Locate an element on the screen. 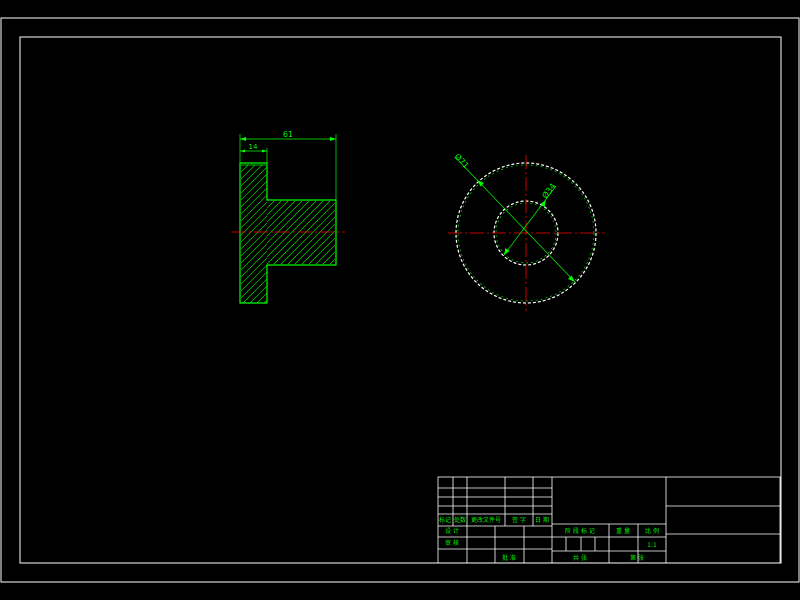 This screenshot has width=800, height=600. title-name-table is located at coordinates (723, 520).